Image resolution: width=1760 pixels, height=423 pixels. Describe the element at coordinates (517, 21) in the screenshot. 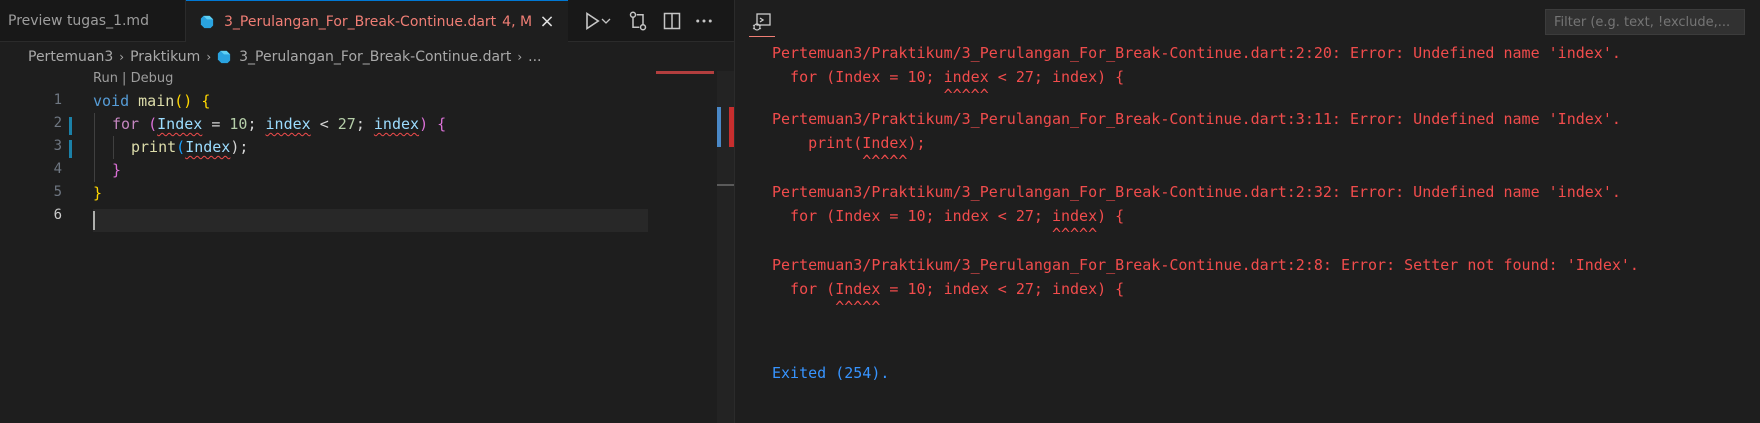

I see `problems-badge: 4, M` at that location.